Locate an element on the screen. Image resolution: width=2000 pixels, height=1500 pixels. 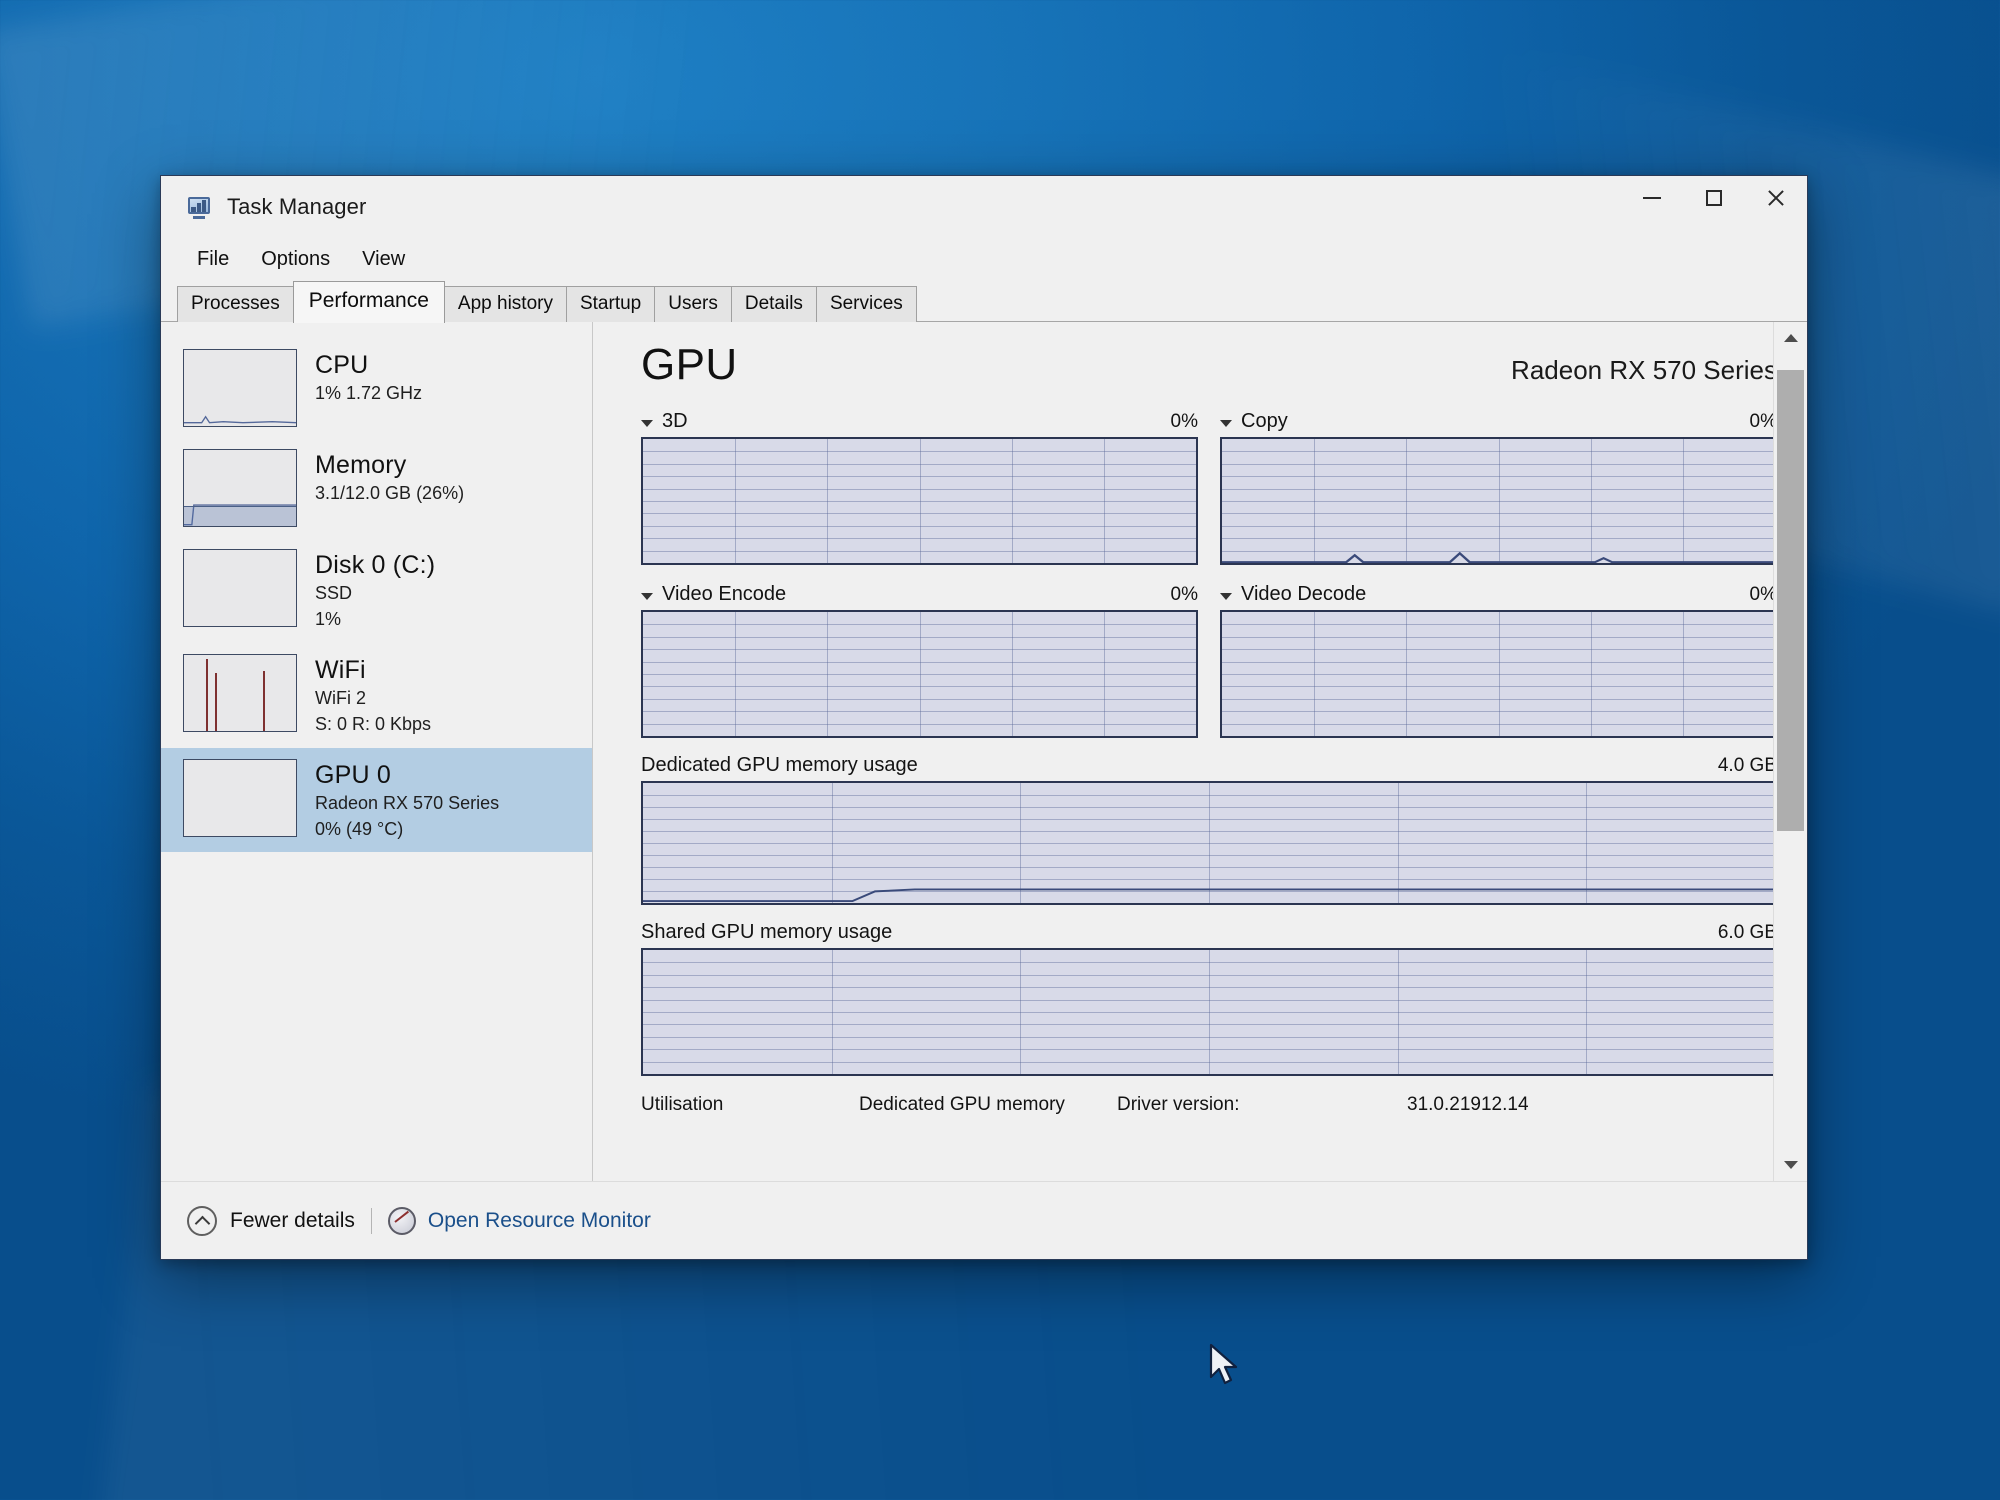
window-controls is located at coordinates (1714, 207).